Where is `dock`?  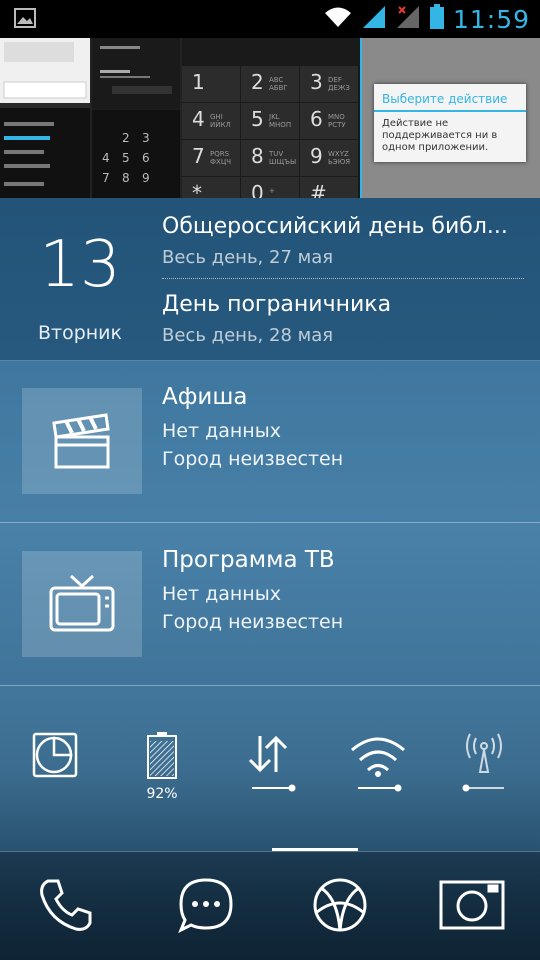
dock is located at coordinates (270, 906).